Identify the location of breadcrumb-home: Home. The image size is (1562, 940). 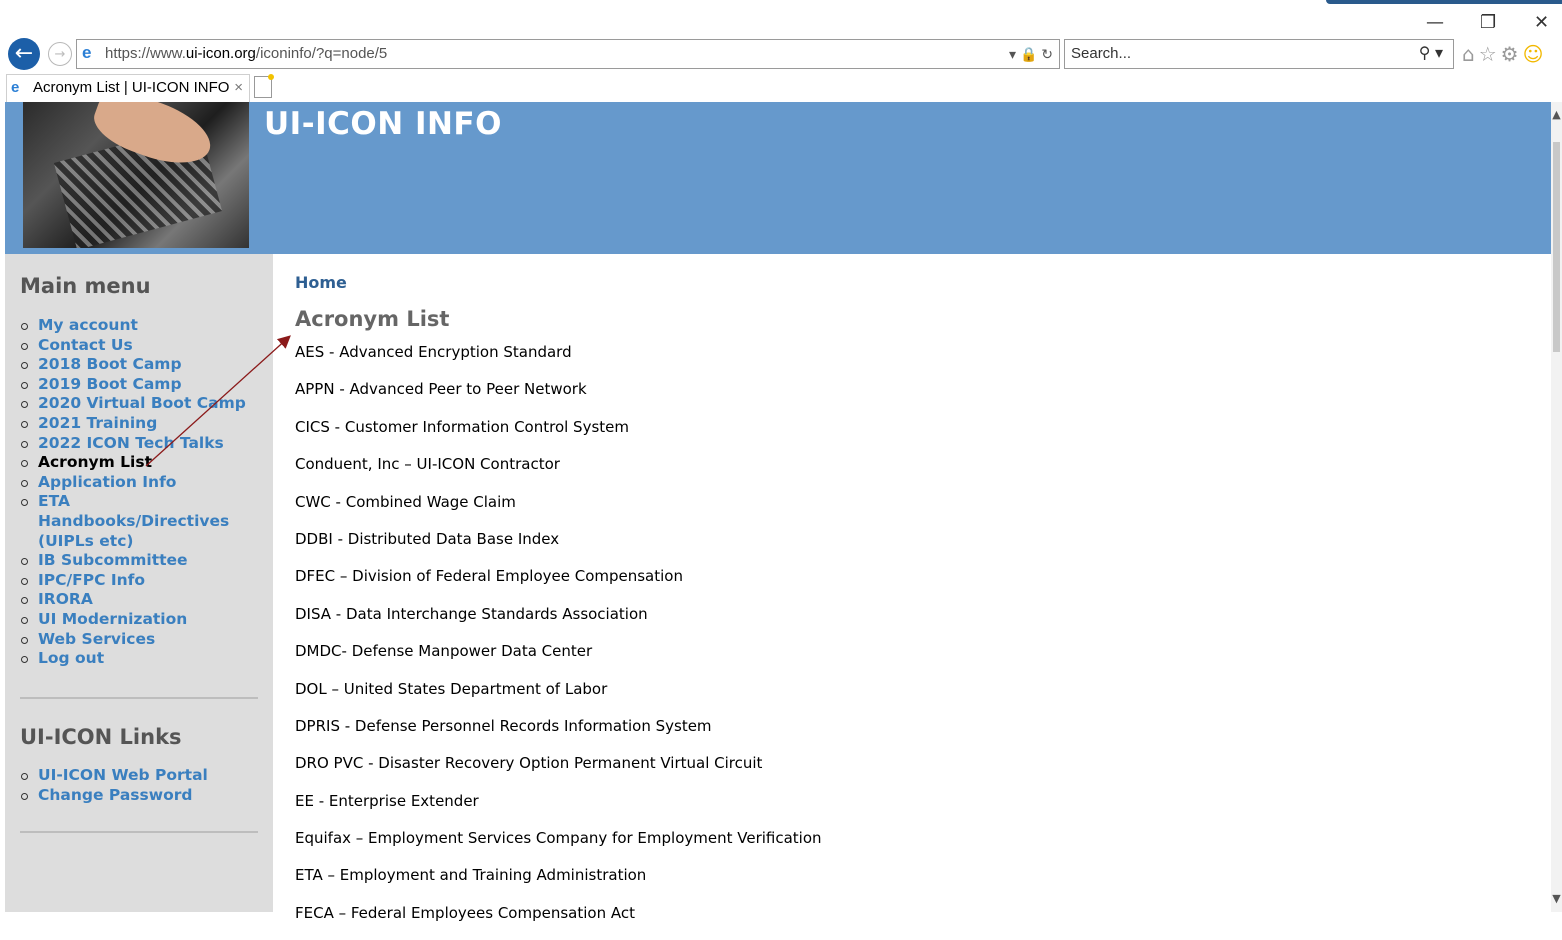
(321, 282).